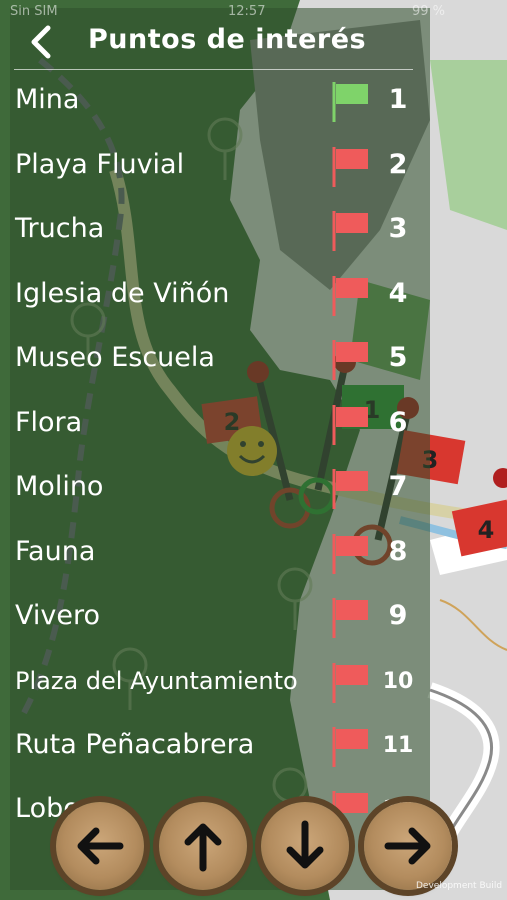 The width and height of the screenshot is (507, 900). I want to click on poi-name: Fauna, so click(55, 551).